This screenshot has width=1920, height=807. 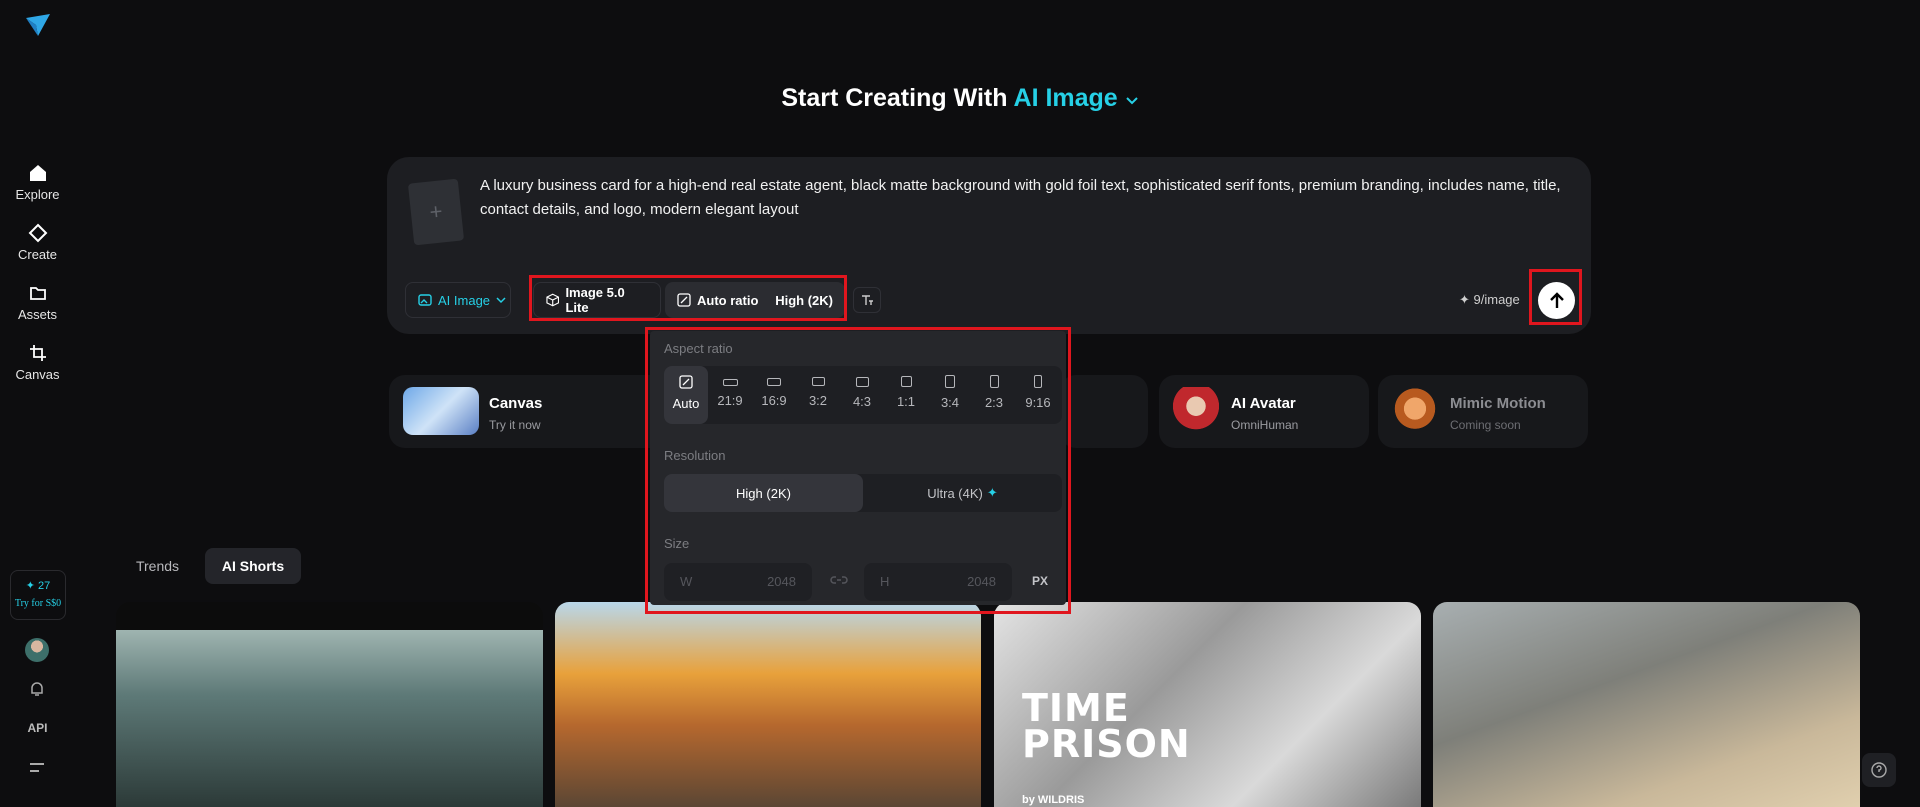 I want to click on link-icon, so click(x=839, y=580).